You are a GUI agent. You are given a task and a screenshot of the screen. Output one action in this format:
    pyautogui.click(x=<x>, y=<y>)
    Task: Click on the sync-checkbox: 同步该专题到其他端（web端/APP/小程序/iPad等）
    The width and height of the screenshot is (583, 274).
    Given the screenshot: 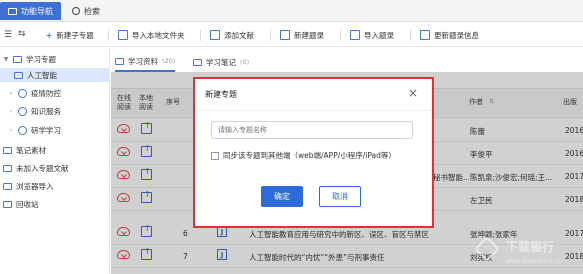 What is the action you would take?
    pyautogui.click(x=303, y=155)
    